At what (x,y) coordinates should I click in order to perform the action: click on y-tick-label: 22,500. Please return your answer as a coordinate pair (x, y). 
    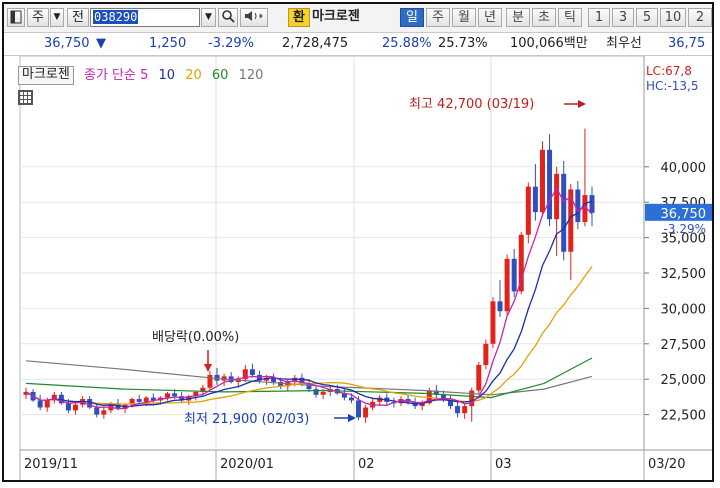
    Looking at the image, I should click on (684, 416).